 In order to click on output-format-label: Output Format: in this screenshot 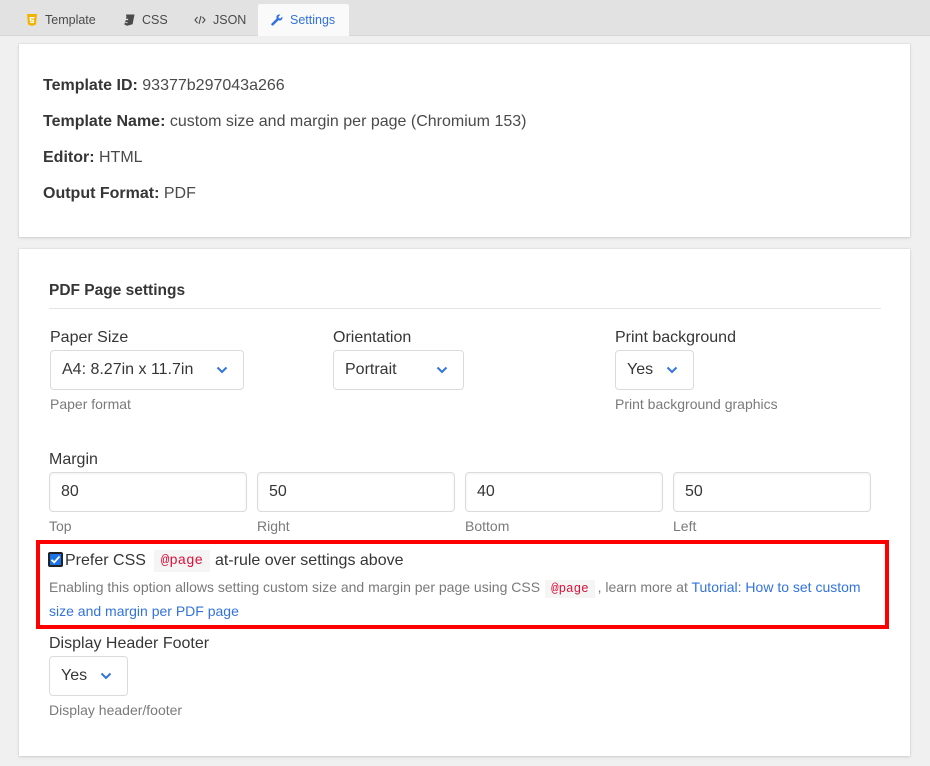, I will do `click(101, 193)`.